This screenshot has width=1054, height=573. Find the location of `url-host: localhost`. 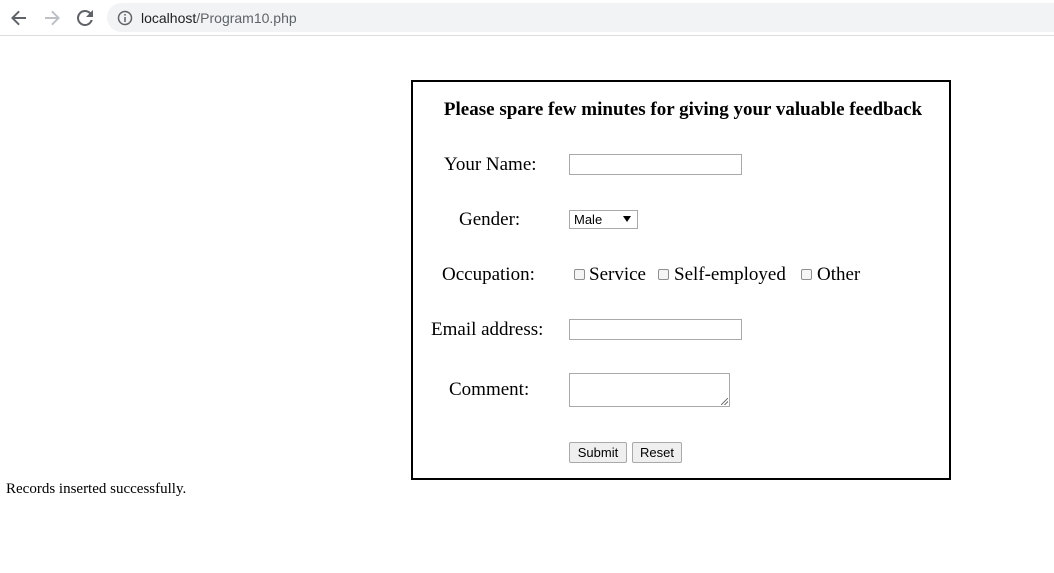

url-host: localhost is located at coordinates (169, 17).